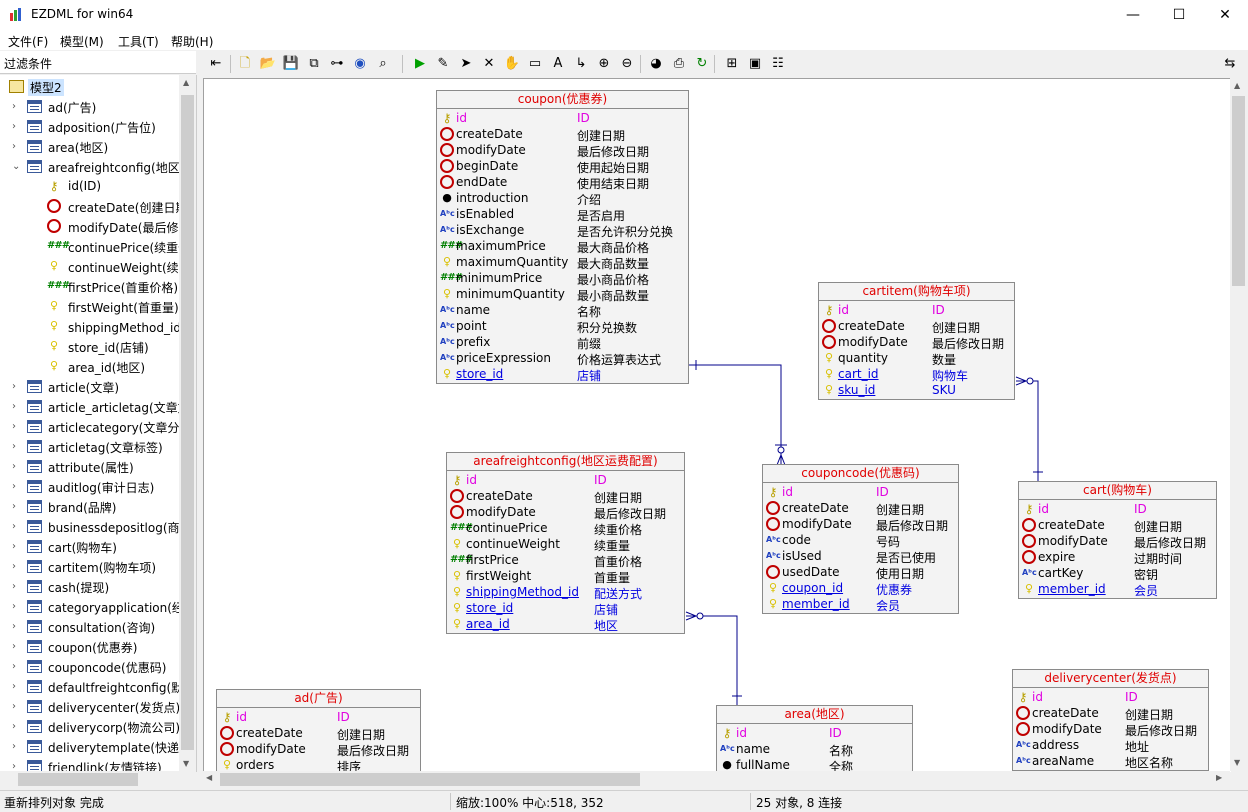 The height and width of the screenshot is (812, 1248). Describe the element at coordinates (702, 64) in the screenshot. I see `refresh-icon: ↻` at that location.